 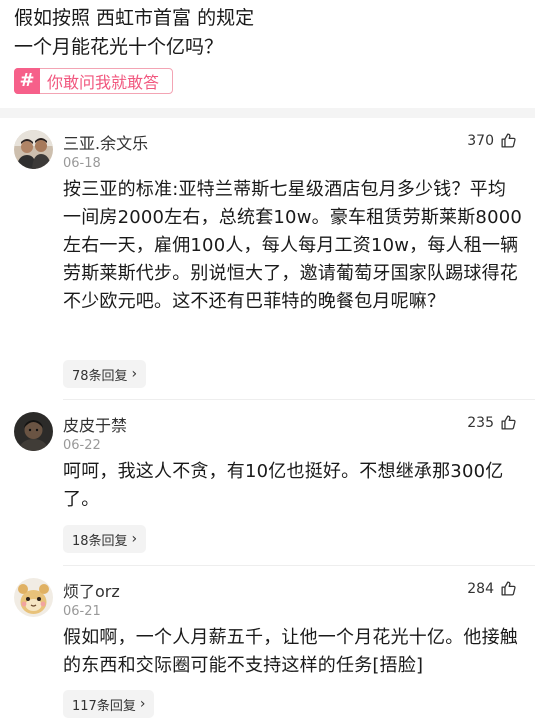 I want to click on like-count: 284, so click(x=480, y=588).